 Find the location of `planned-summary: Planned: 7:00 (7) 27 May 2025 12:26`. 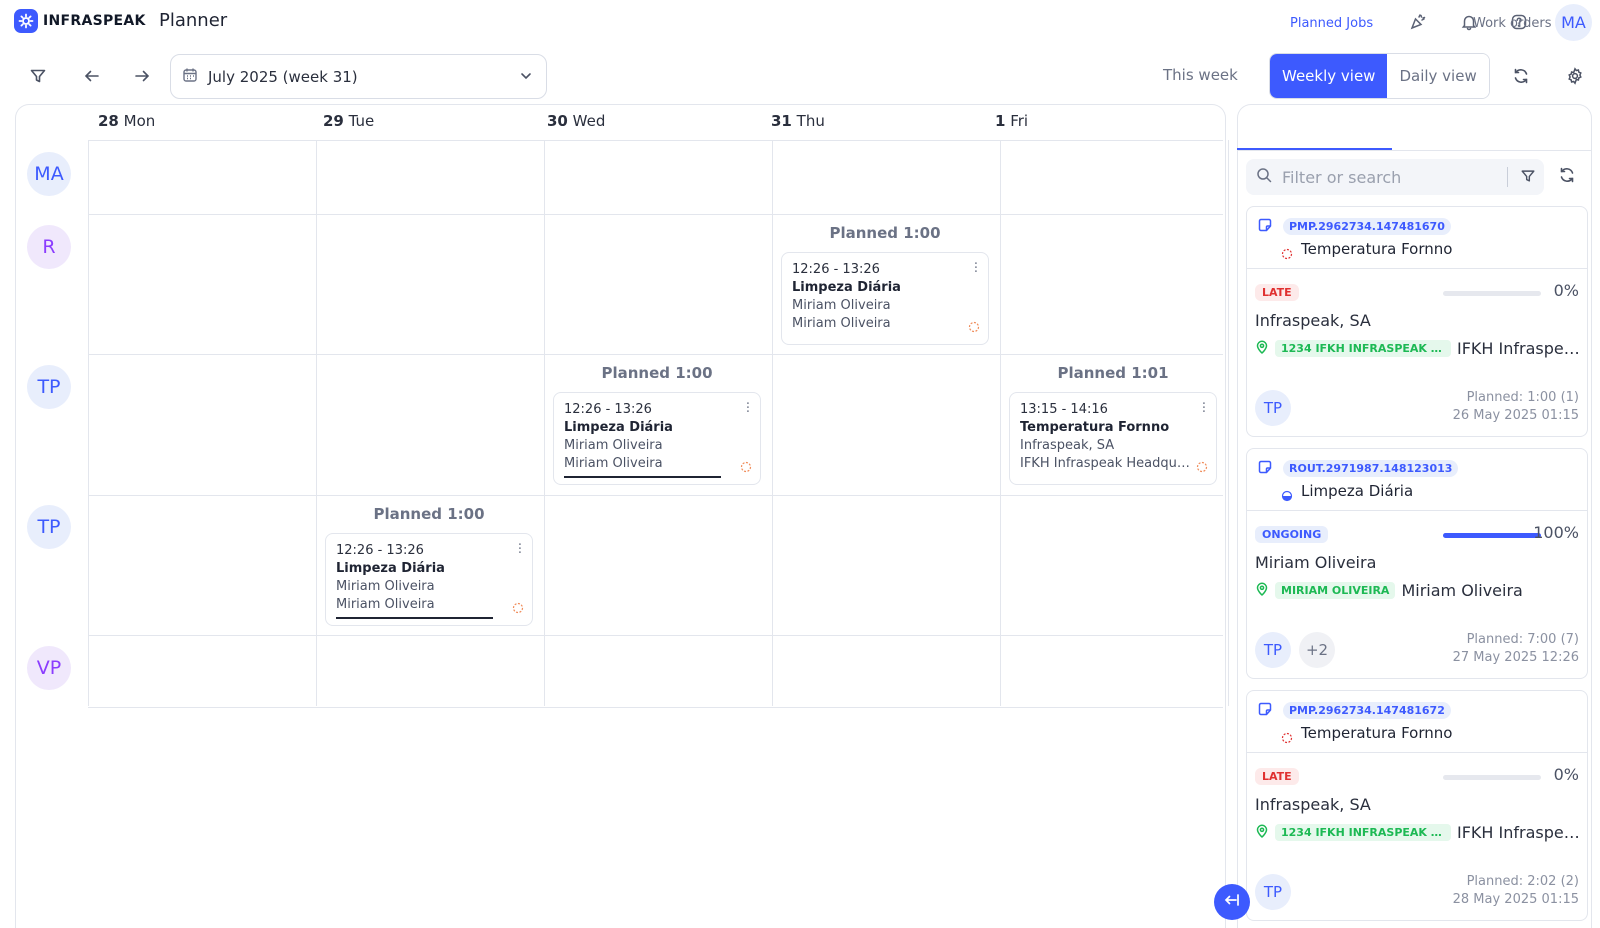

planned-summary: Planned: 7:00 (7) 27 May 2025 12:26 is located at coordinates (1516, 649).